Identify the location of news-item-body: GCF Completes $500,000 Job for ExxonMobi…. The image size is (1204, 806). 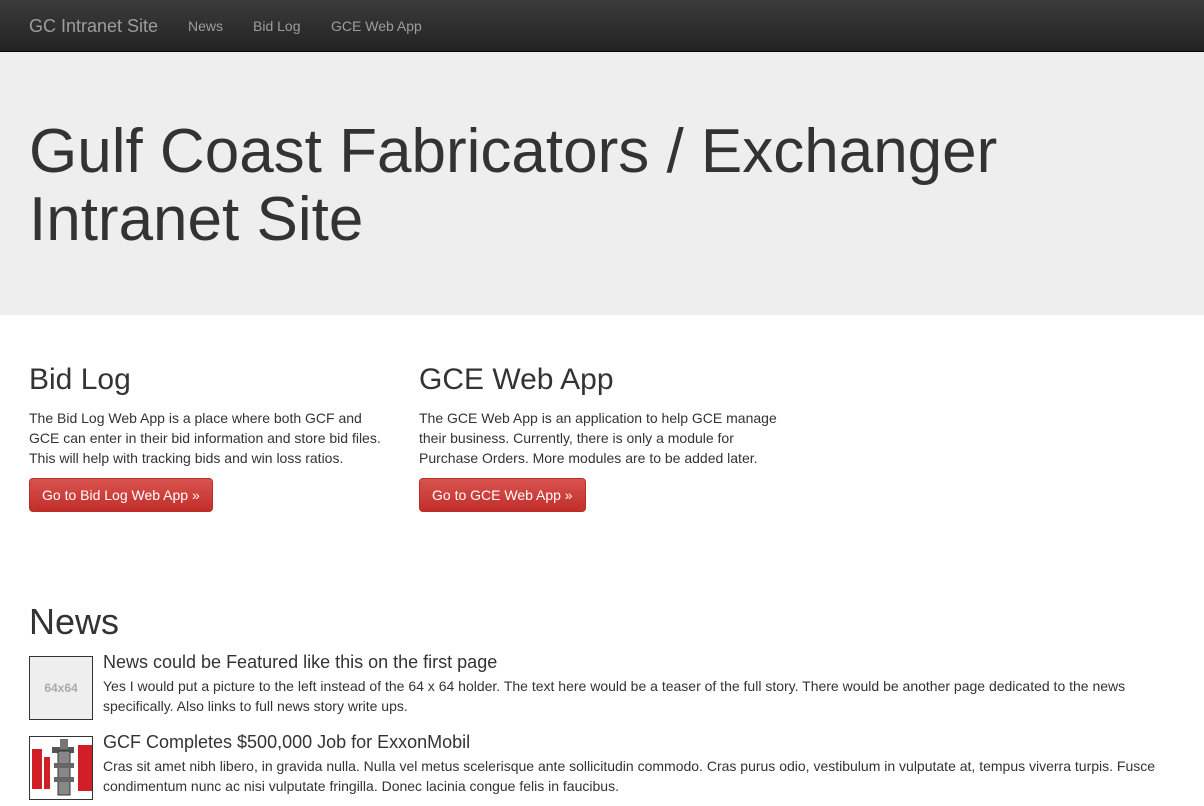
(633, 763).